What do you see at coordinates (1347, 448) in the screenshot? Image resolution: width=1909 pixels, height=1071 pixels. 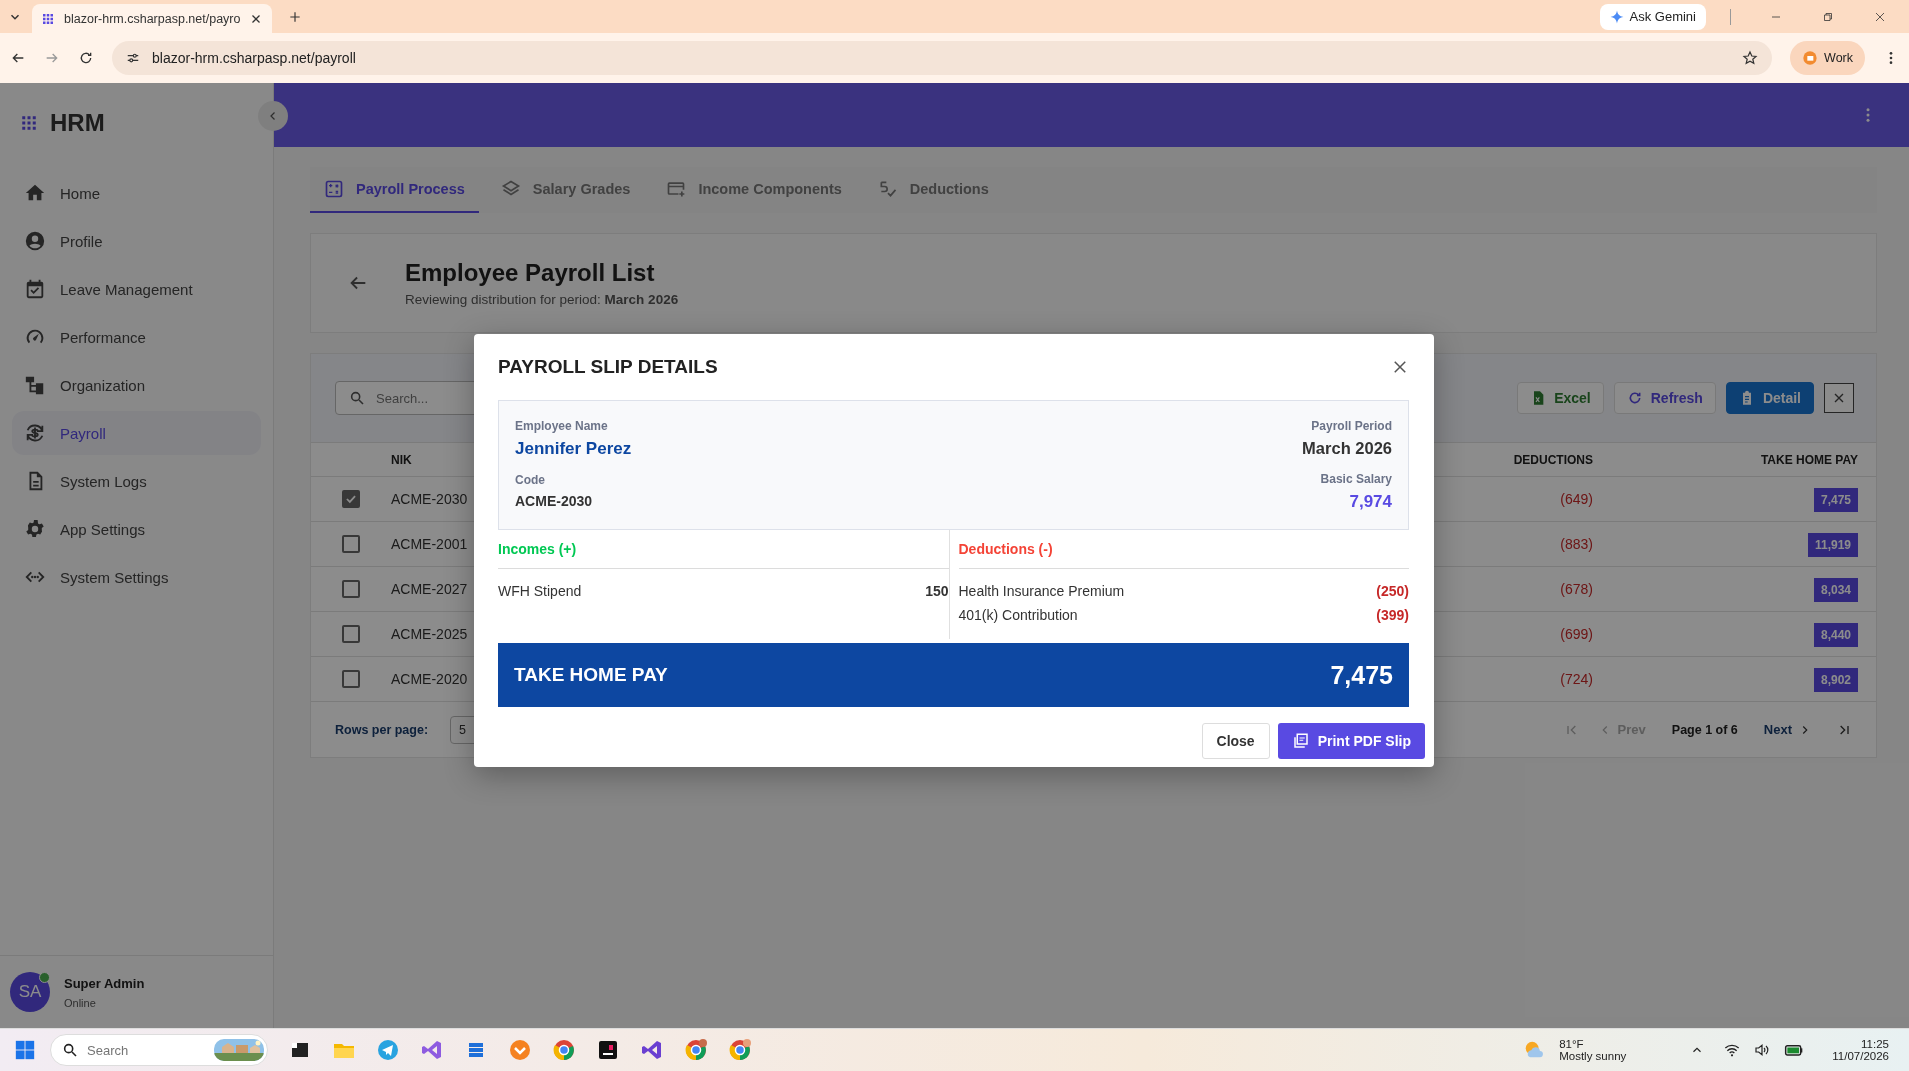 I see `payroll-period: March 2026` at bounding box center [1347, 448].